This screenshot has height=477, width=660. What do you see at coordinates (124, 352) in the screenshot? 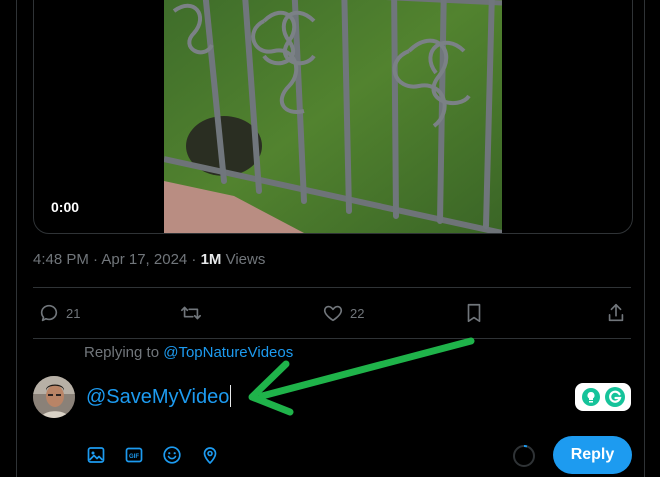
I see `replying-prefix: Replying to` at bounding box center [124, 352].